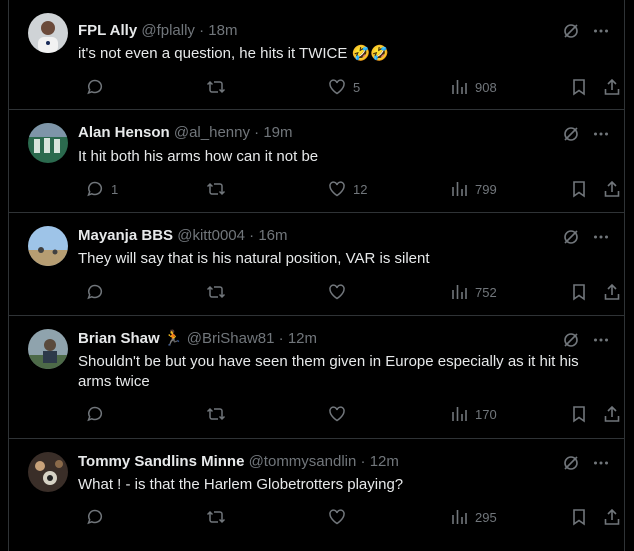  I want to click on like-count: 12, so click(360, 189).